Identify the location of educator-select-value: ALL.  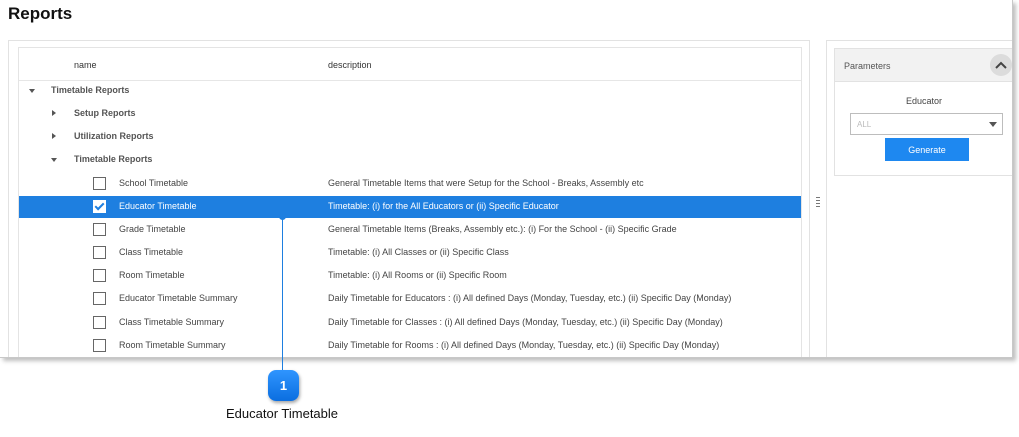
(864, 124).